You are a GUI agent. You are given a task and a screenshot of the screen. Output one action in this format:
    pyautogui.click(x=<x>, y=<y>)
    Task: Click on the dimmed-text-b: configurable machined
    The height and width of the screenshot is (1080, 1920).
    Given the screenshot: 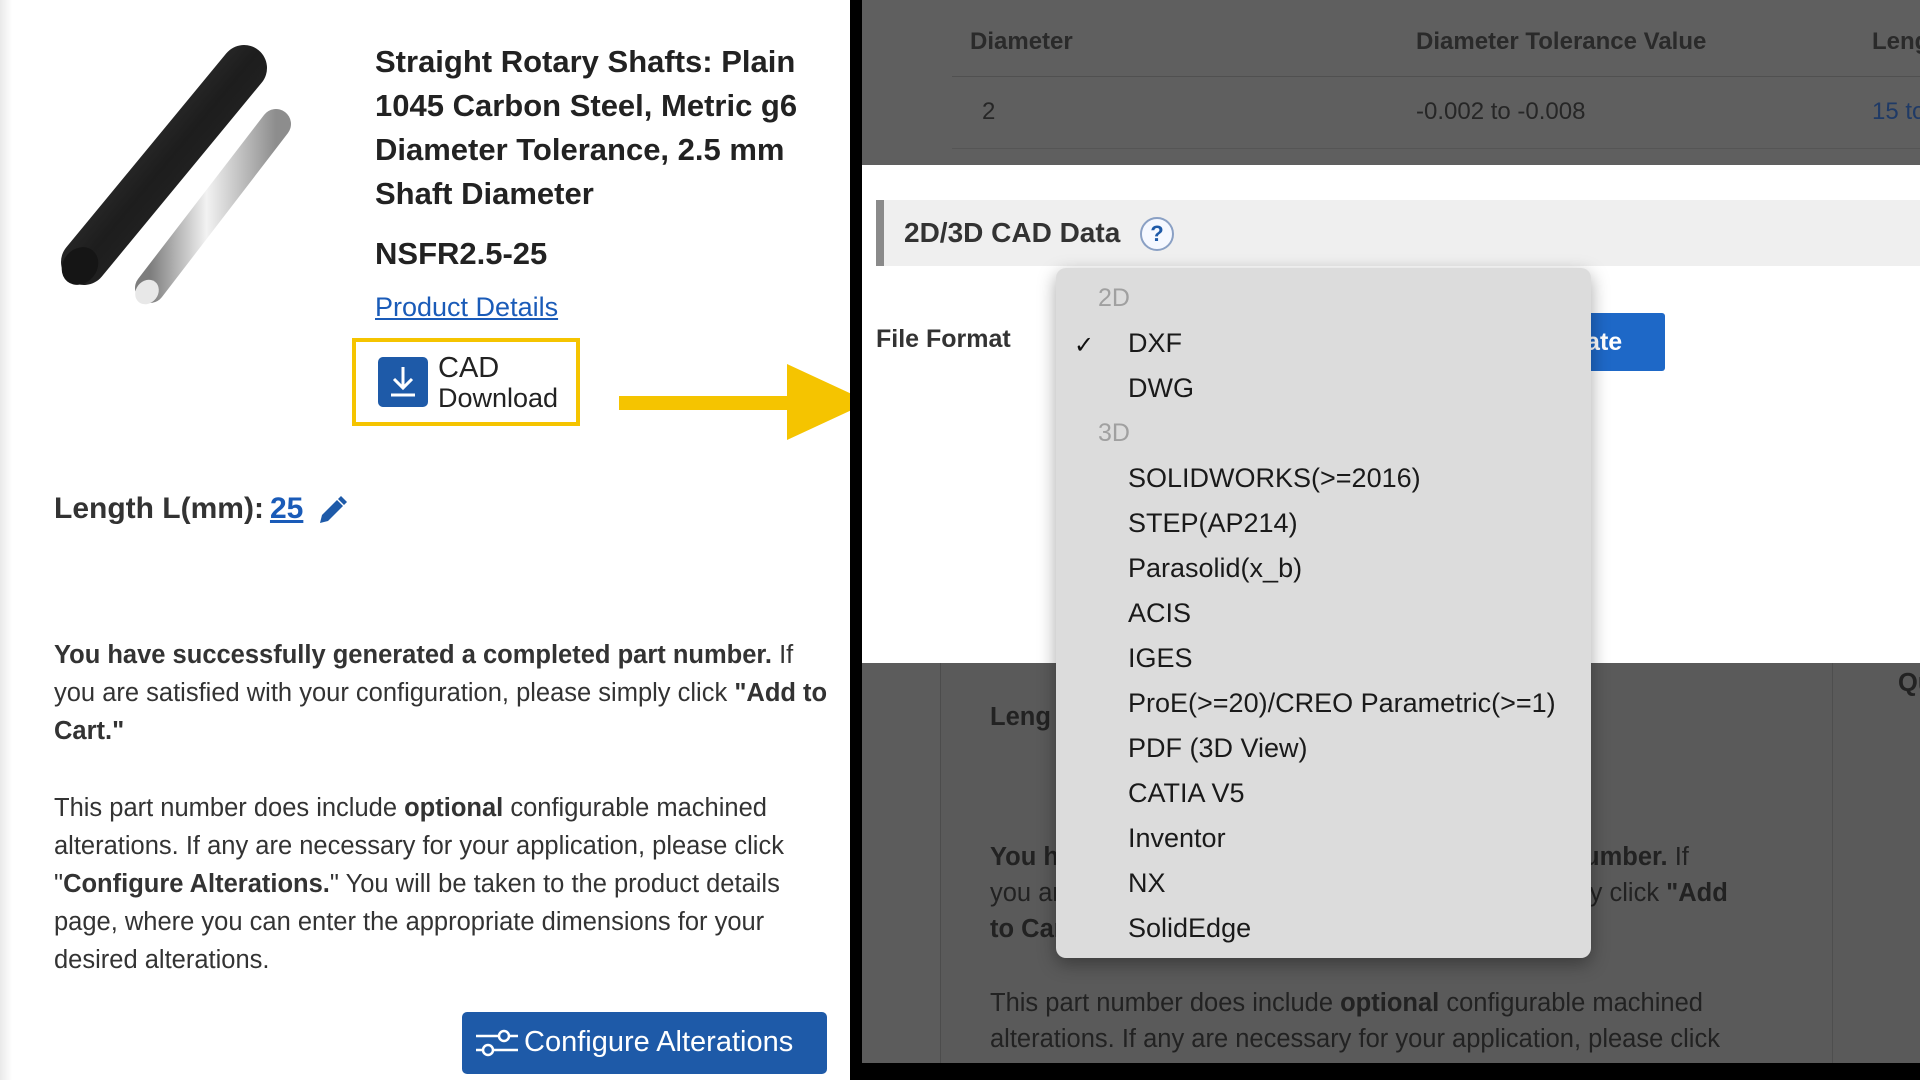 What is the action you would take?
    pyautogui.click(x=1571, y=1003)
    